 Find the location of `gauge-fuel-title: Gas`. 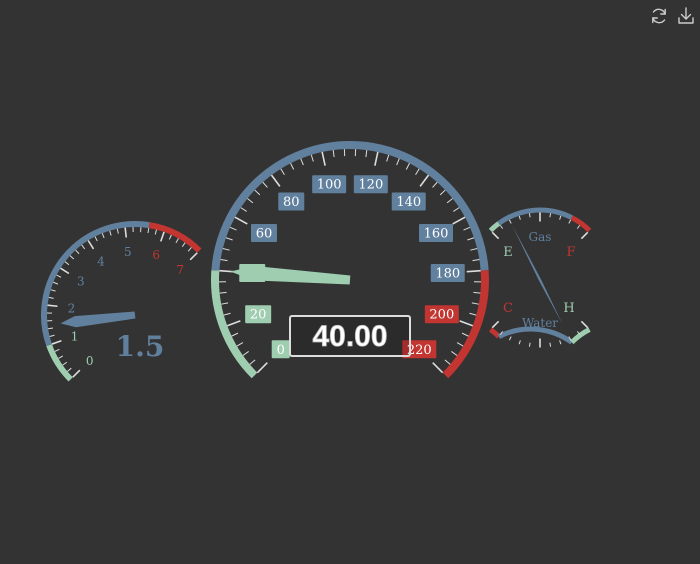

gauge-fuel-title: Gas is located at coordinates (540, 237).